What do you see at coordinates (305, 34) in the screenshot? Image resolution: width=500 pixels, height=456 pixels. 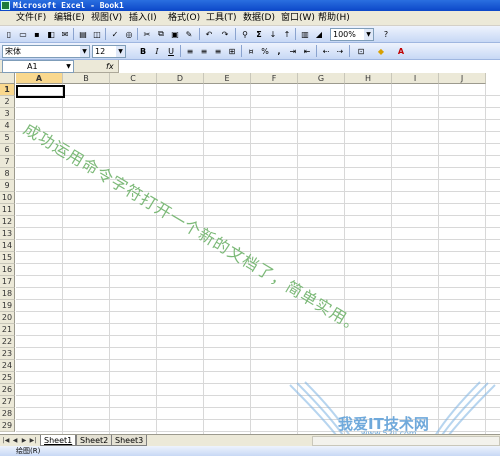 I see `chart-wizard-icon: ▥` at bounding box center [305, 34].